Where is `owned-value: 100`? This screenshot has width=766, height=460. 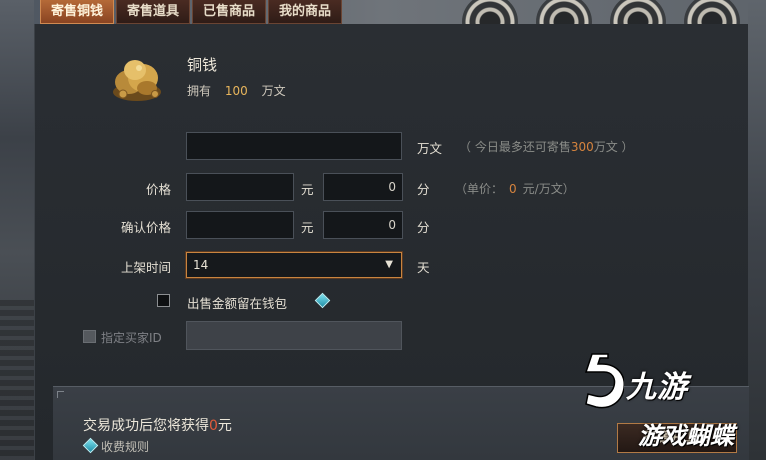 owned-value: 100 is located at coordinates (236, 91).